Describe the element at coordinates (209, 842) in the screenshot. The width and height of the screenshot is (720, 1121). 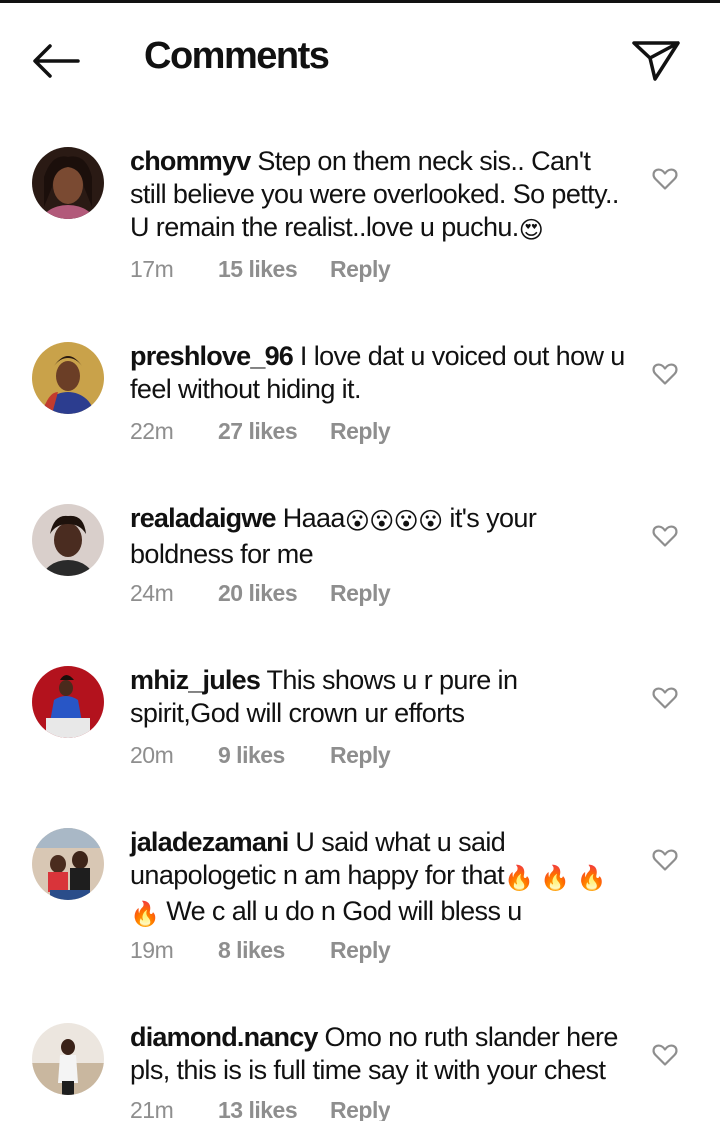
I see `comment-username: jaladezamani` at that location.